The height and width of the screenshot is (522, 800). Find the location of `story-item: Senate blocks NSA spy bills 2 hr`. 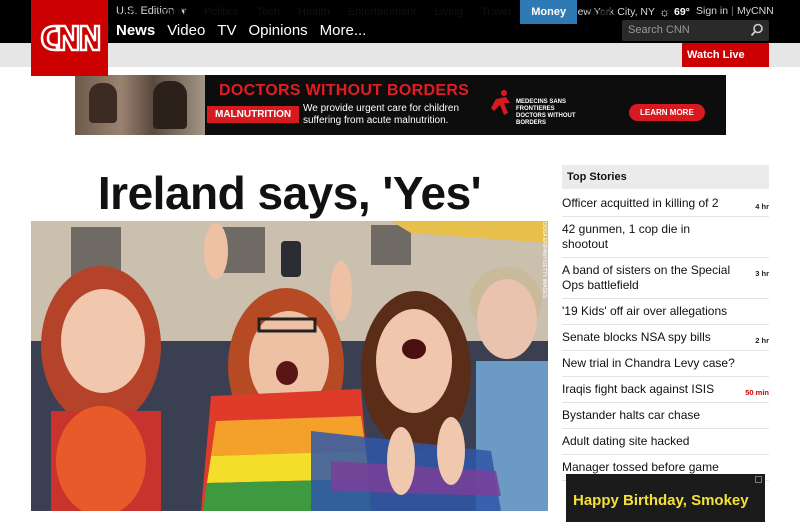

story-item: Senate blocks NSA spy bills 2 hr is located at coordinates (665, 338).